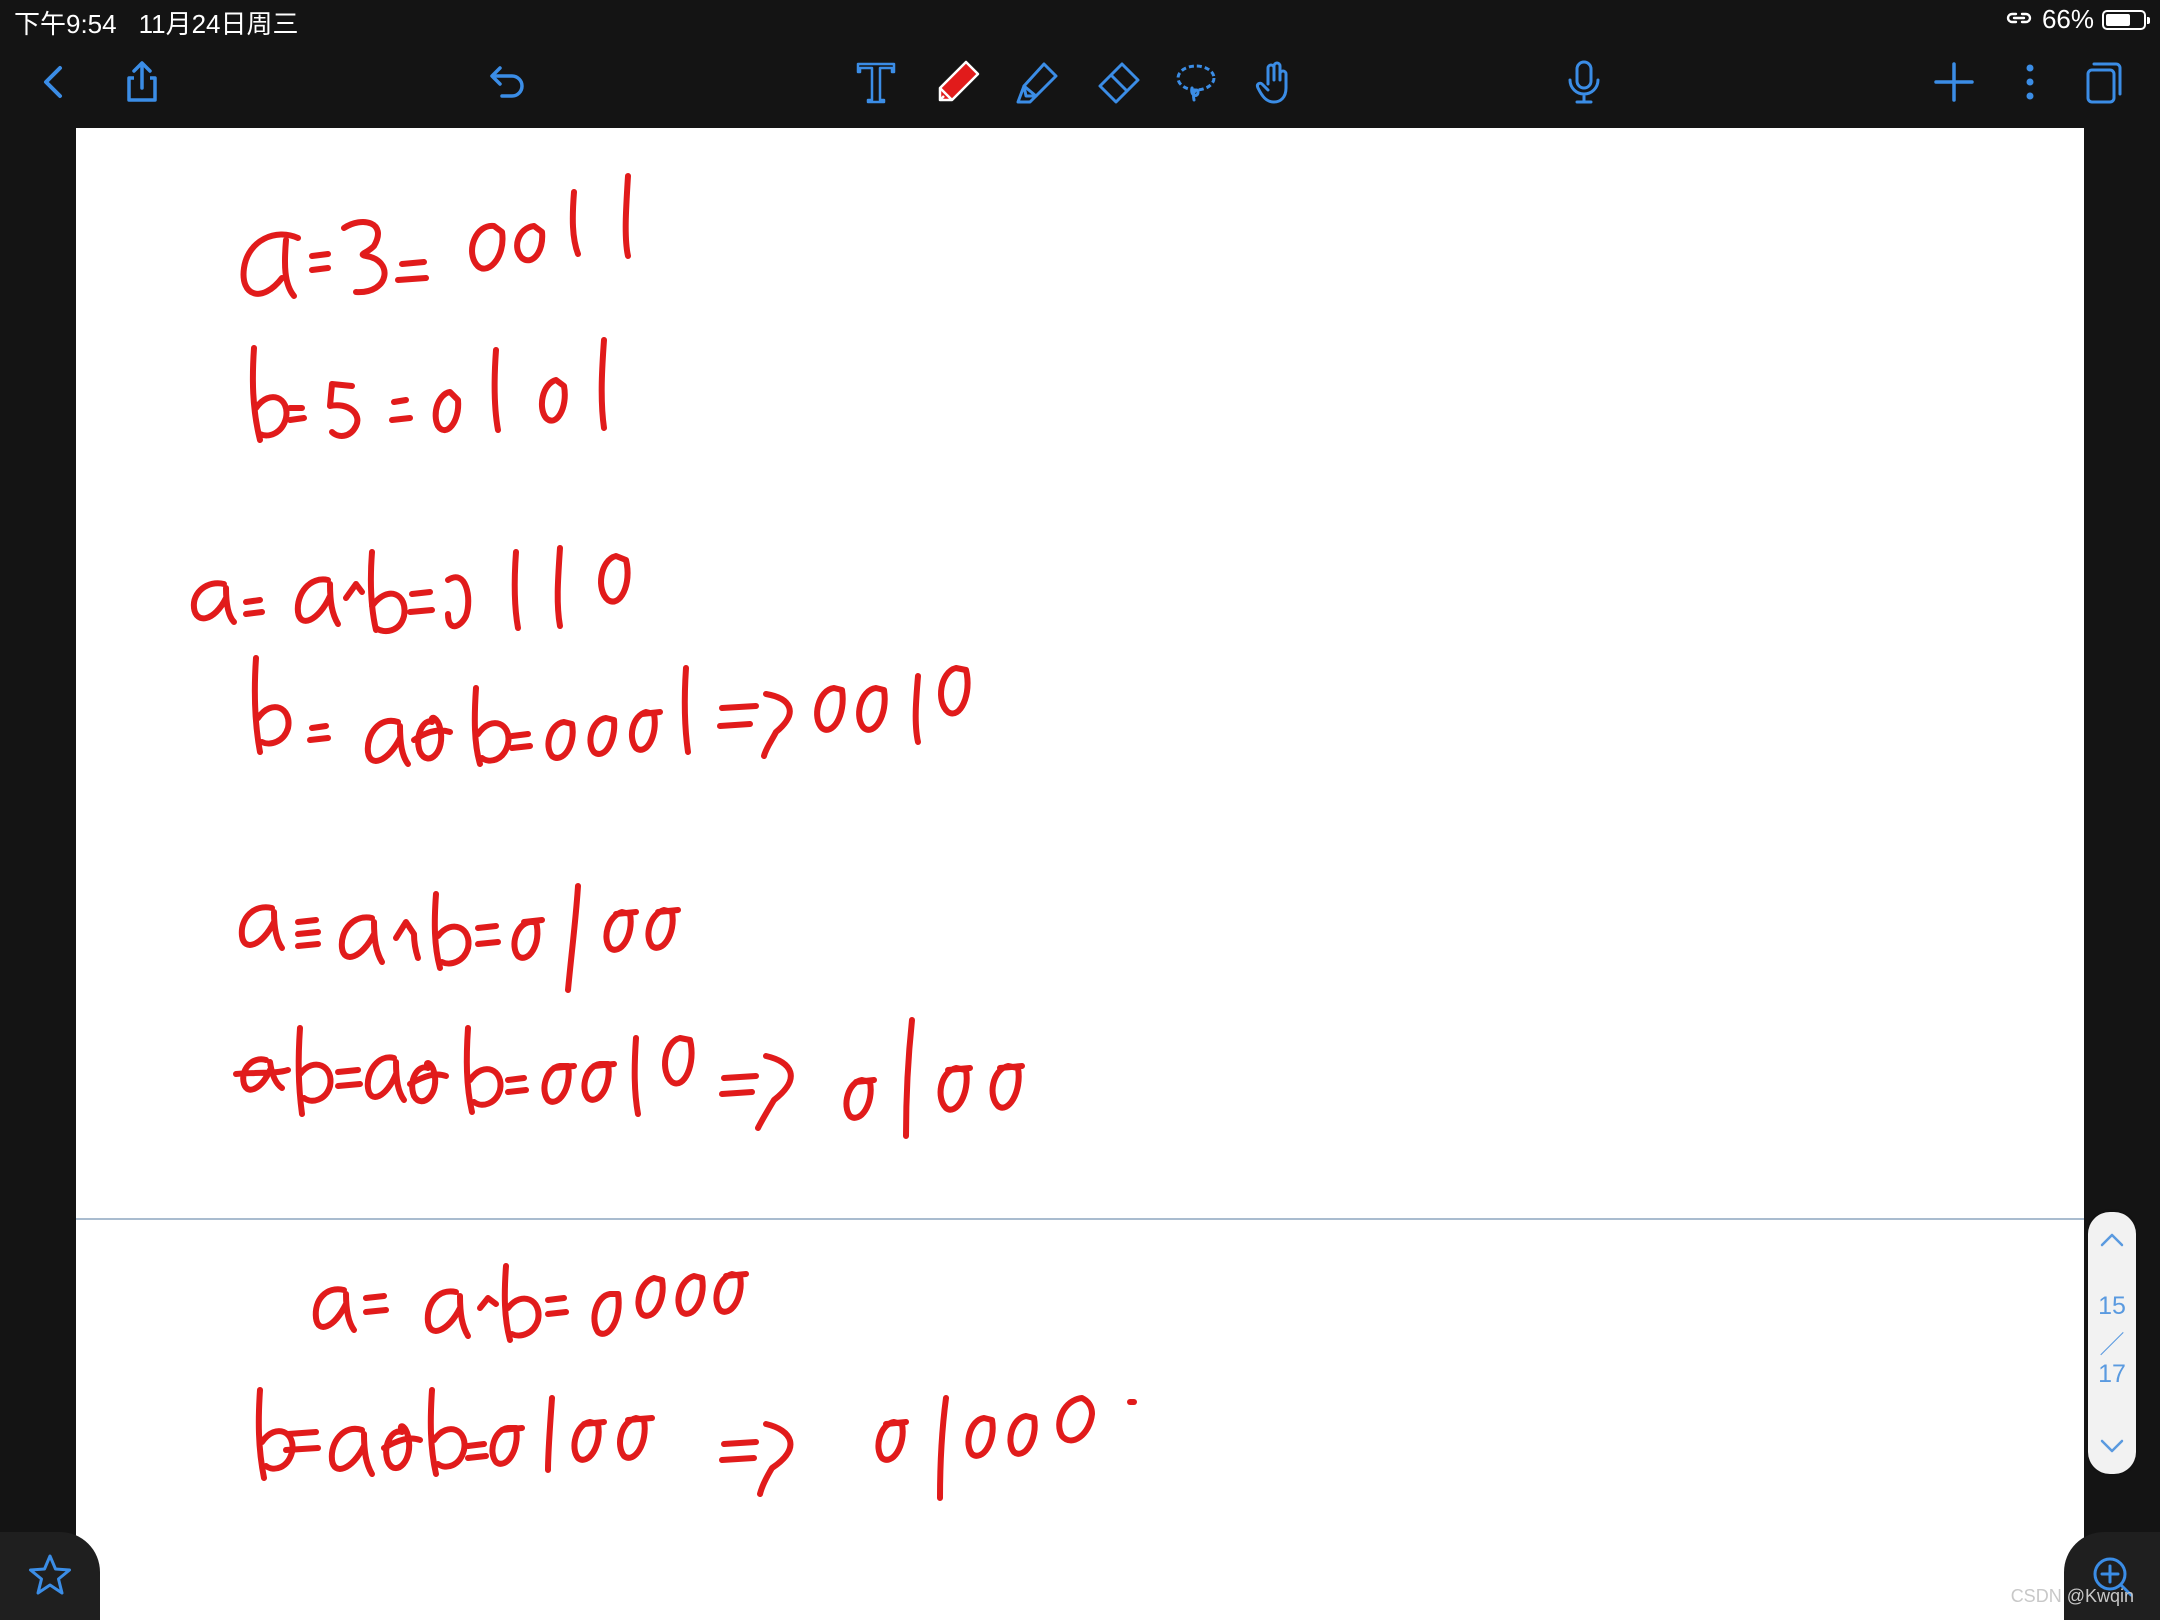 This screenshot has height=1620, width=2160. What do you see at coordinates (1584, 82) in the screenshot?
I see `microphone-icon` at bounding box center [1584, 82].